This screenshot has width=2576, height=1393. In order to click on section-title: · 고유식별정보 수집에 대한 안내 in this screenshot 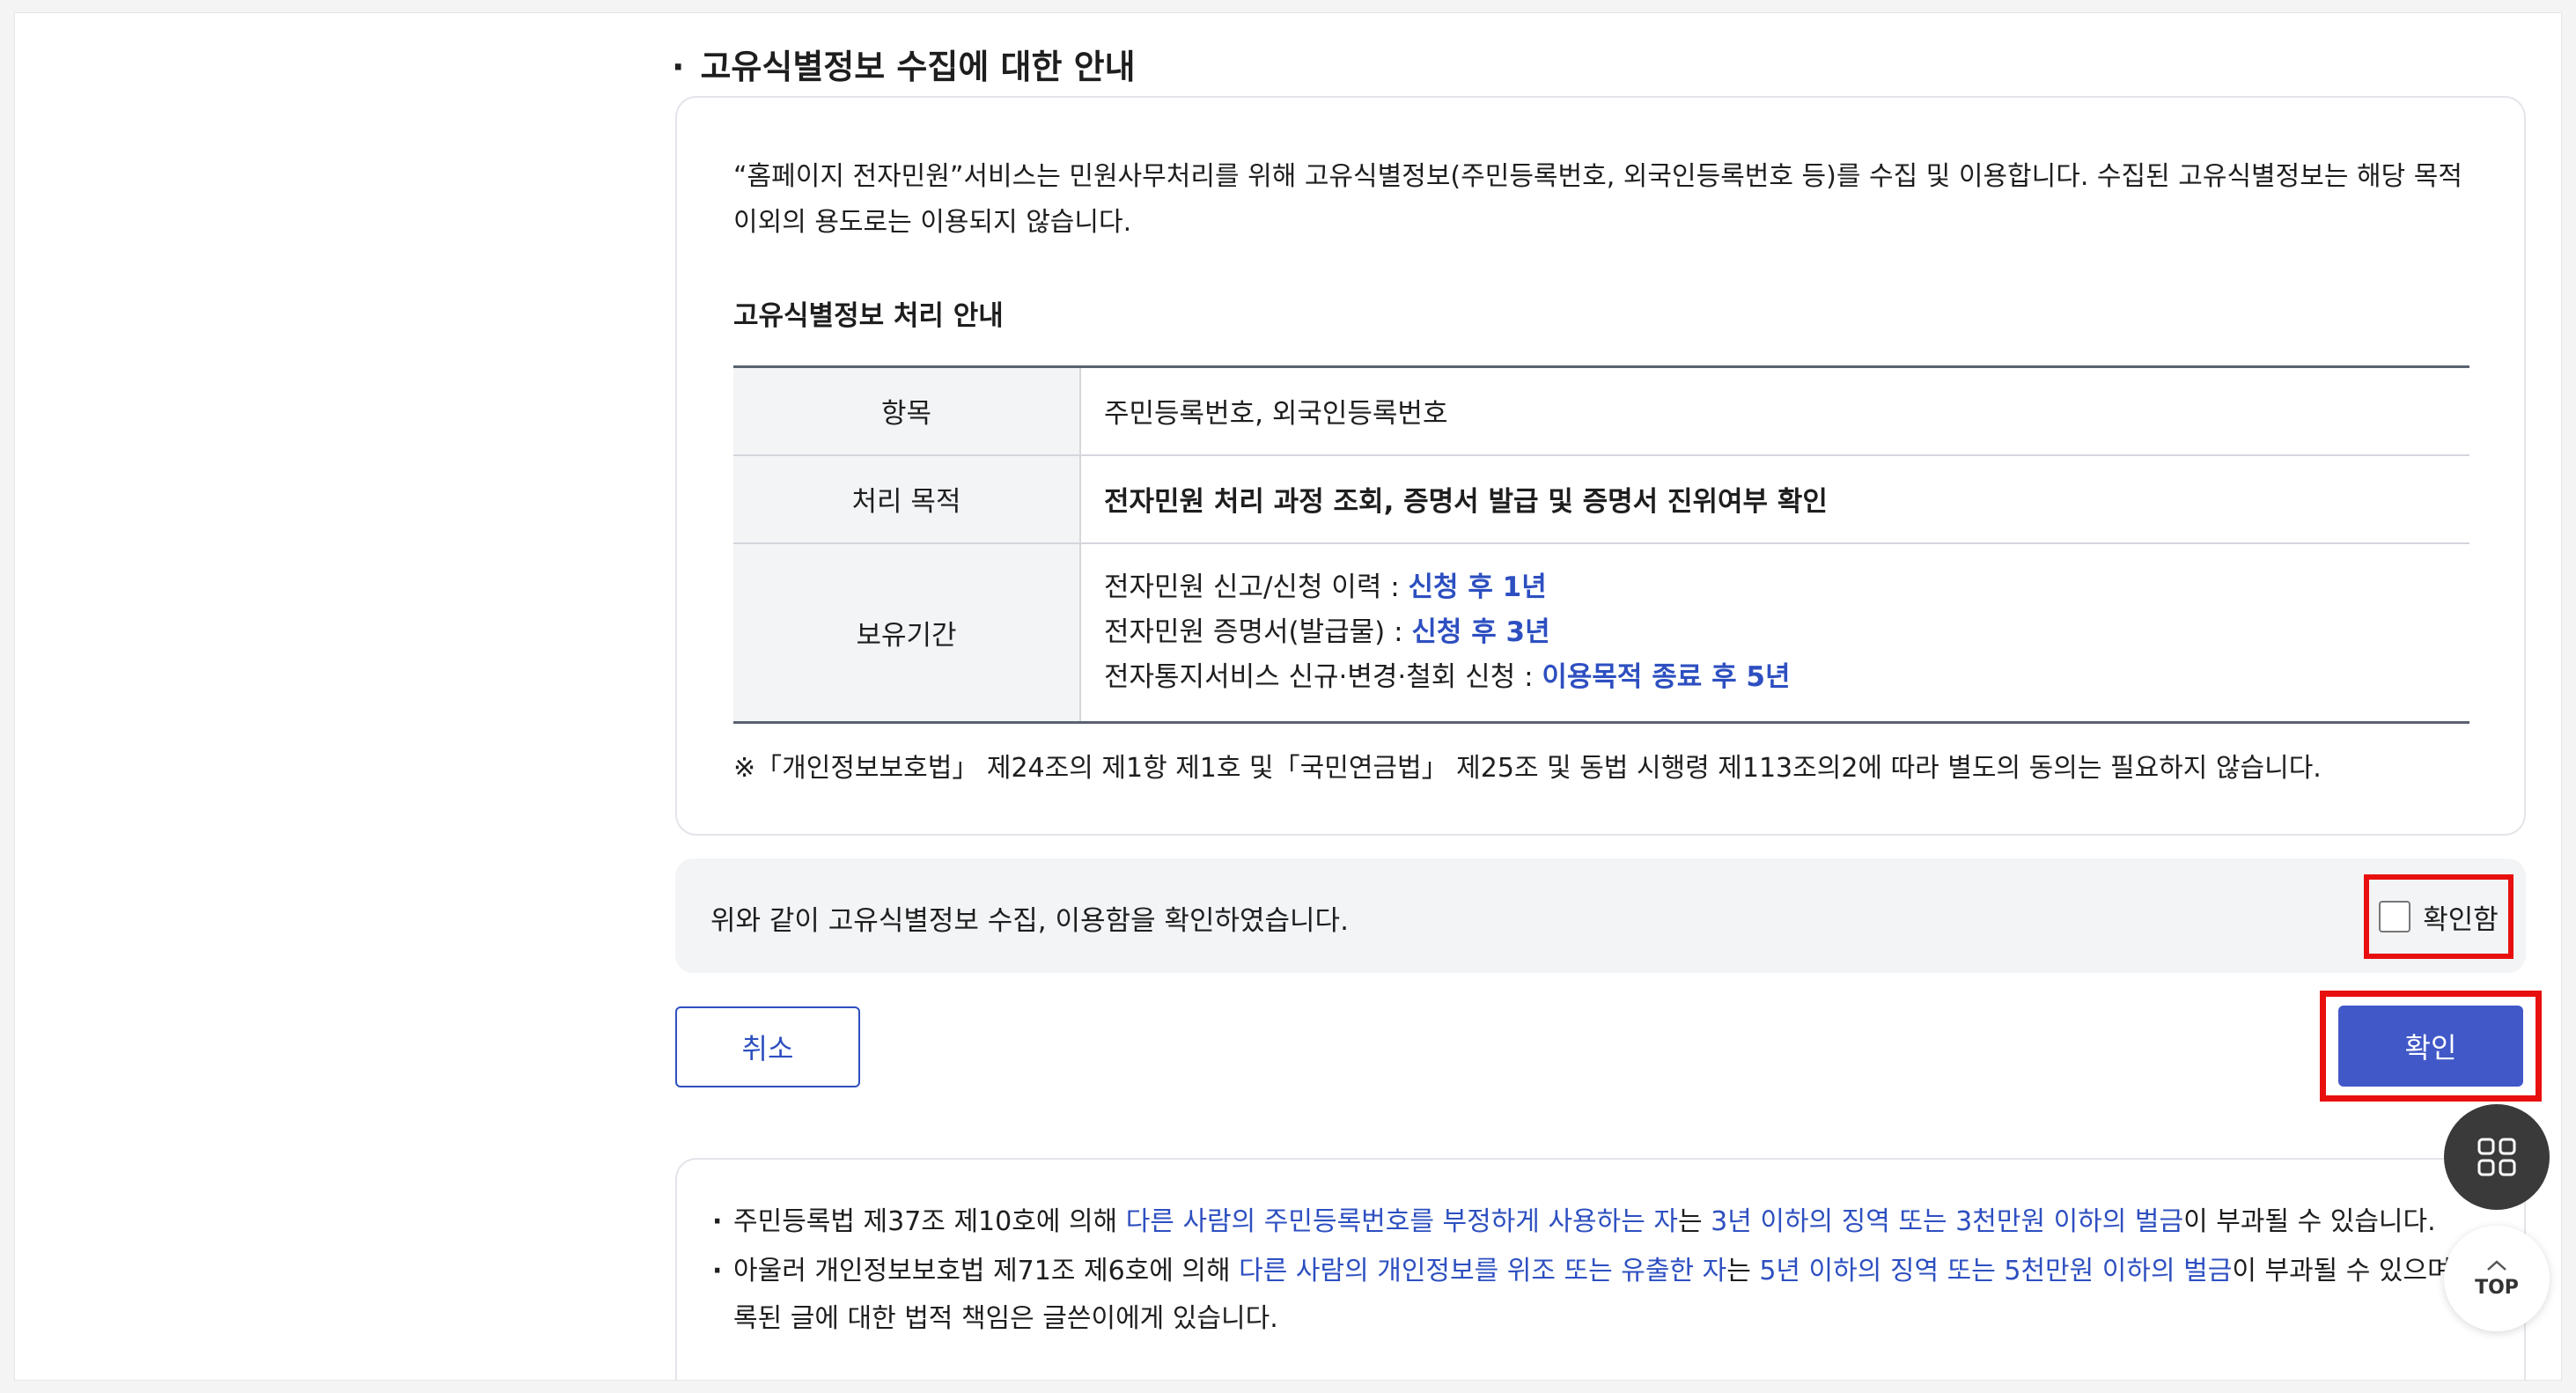, I will do `click(904, 64)`.